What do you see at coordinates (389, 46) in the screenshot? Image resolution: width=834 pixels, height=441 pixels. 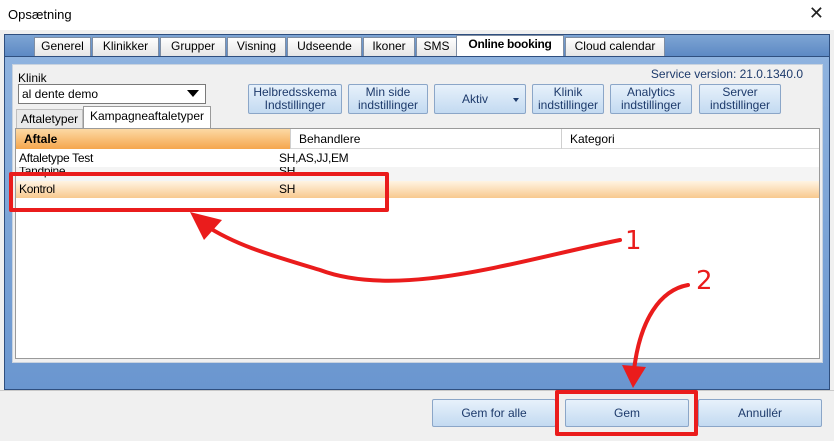 I see `tab-ikoner: Ikoner` at bounding box center [389, 46].